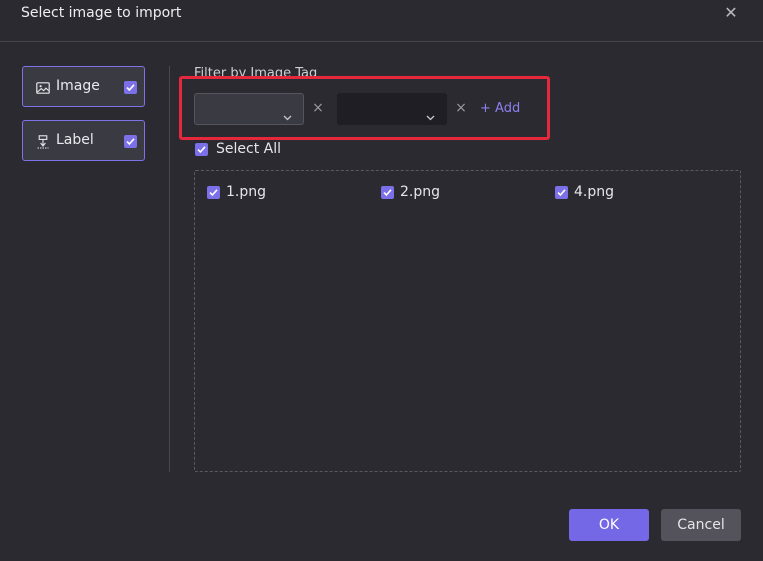  I want to click on select-all-checkbox, so click(201, 149).